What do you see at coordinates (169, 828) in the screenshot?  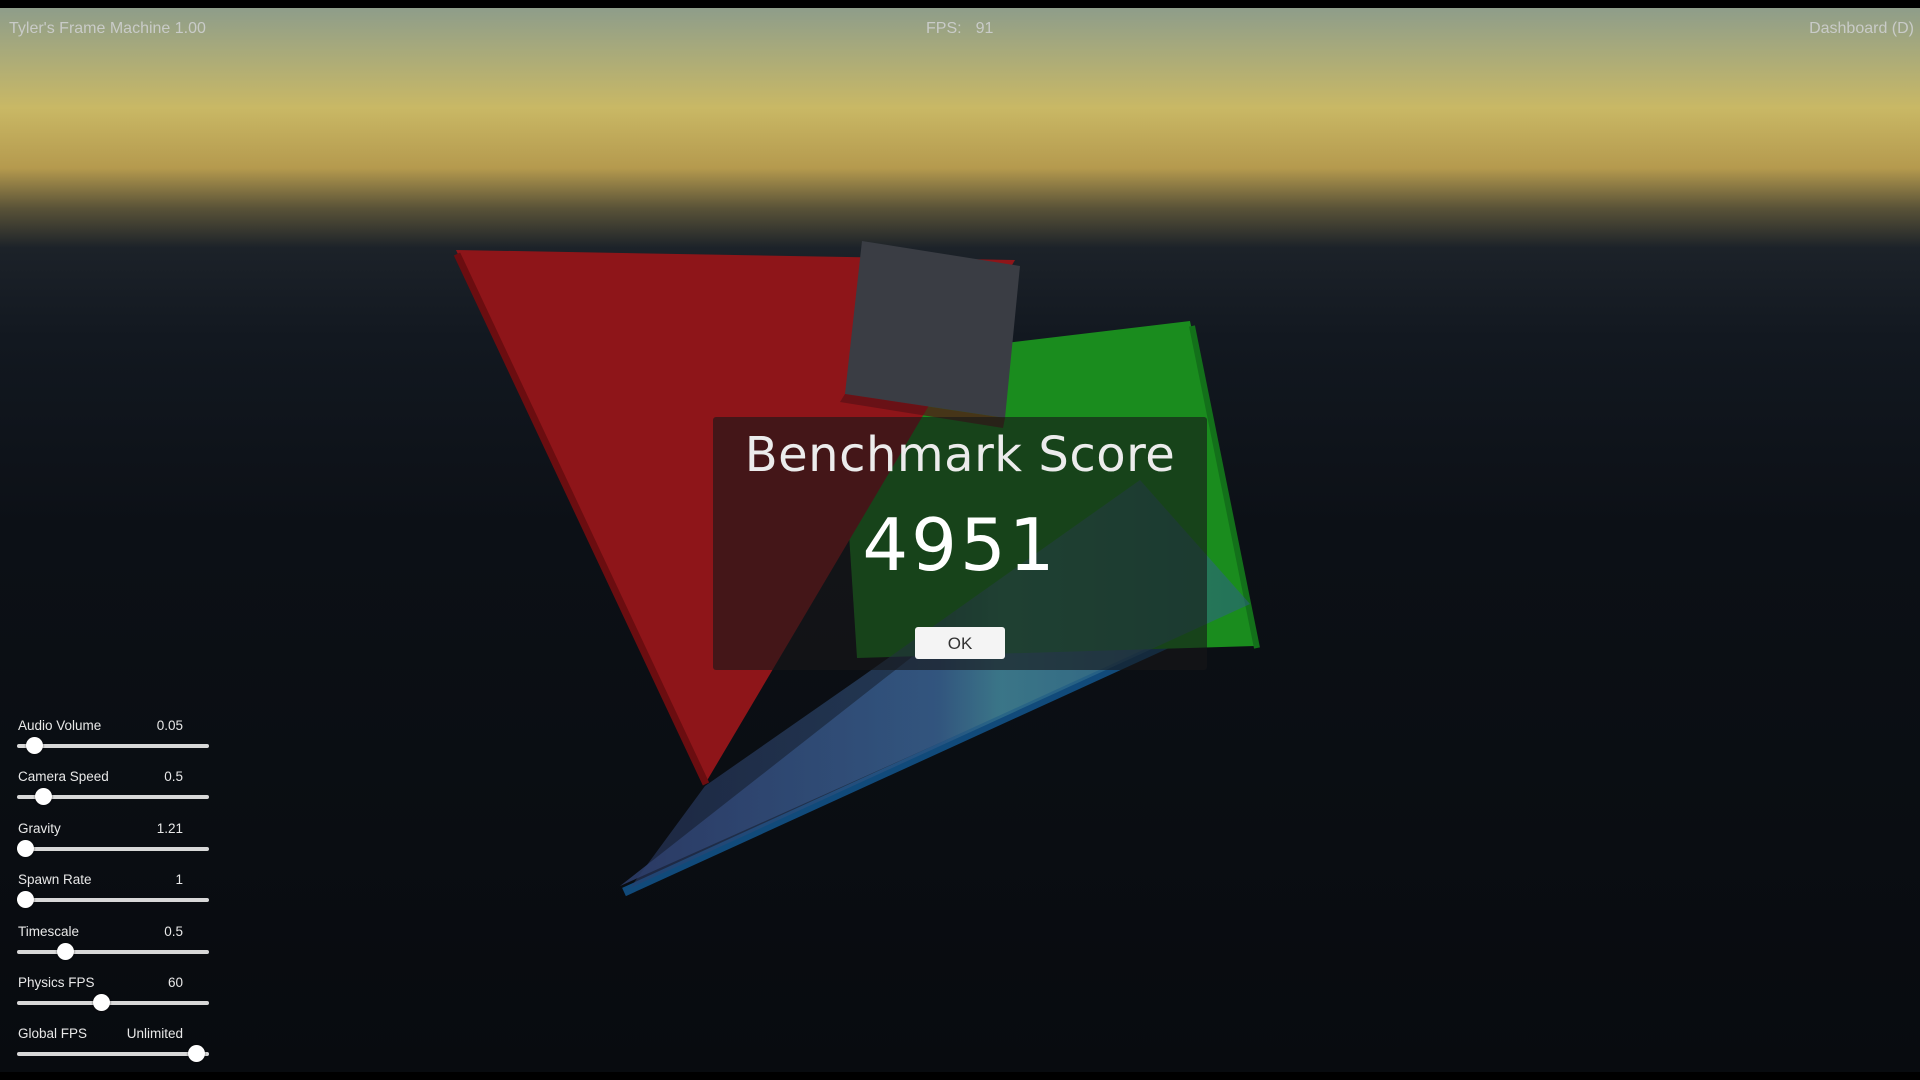 I see `slider-value: 1.21` at bounding box center [169, 828].